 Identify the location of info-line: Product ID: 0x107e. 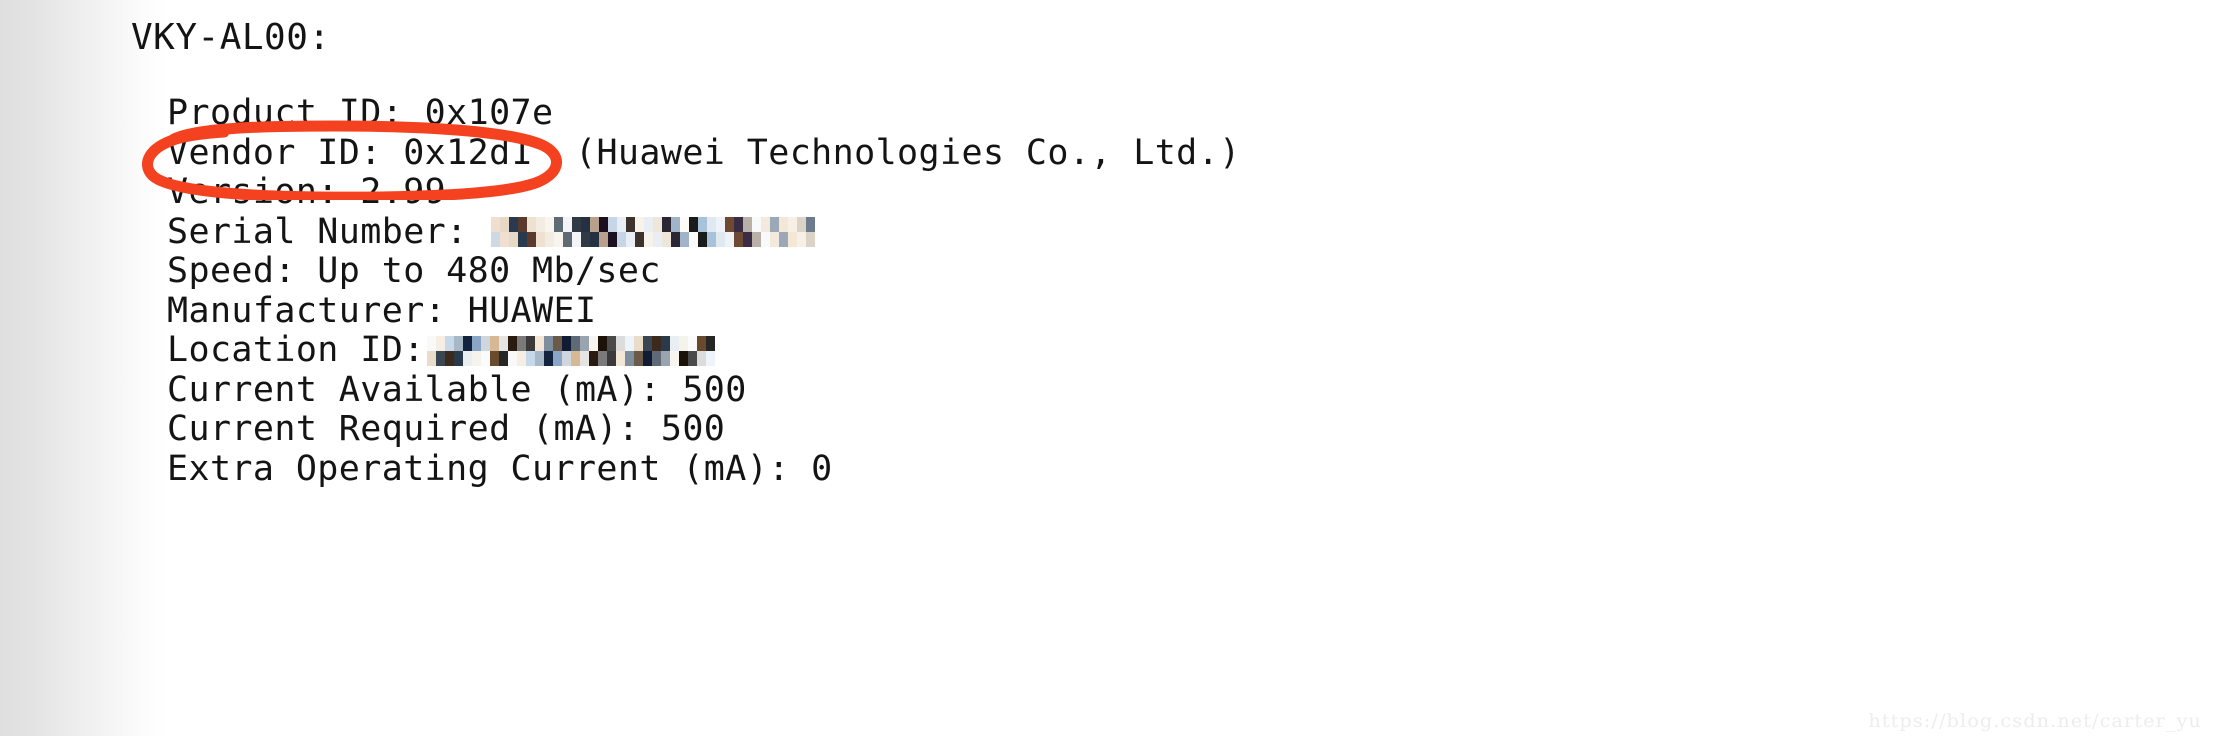
(1117, 113).